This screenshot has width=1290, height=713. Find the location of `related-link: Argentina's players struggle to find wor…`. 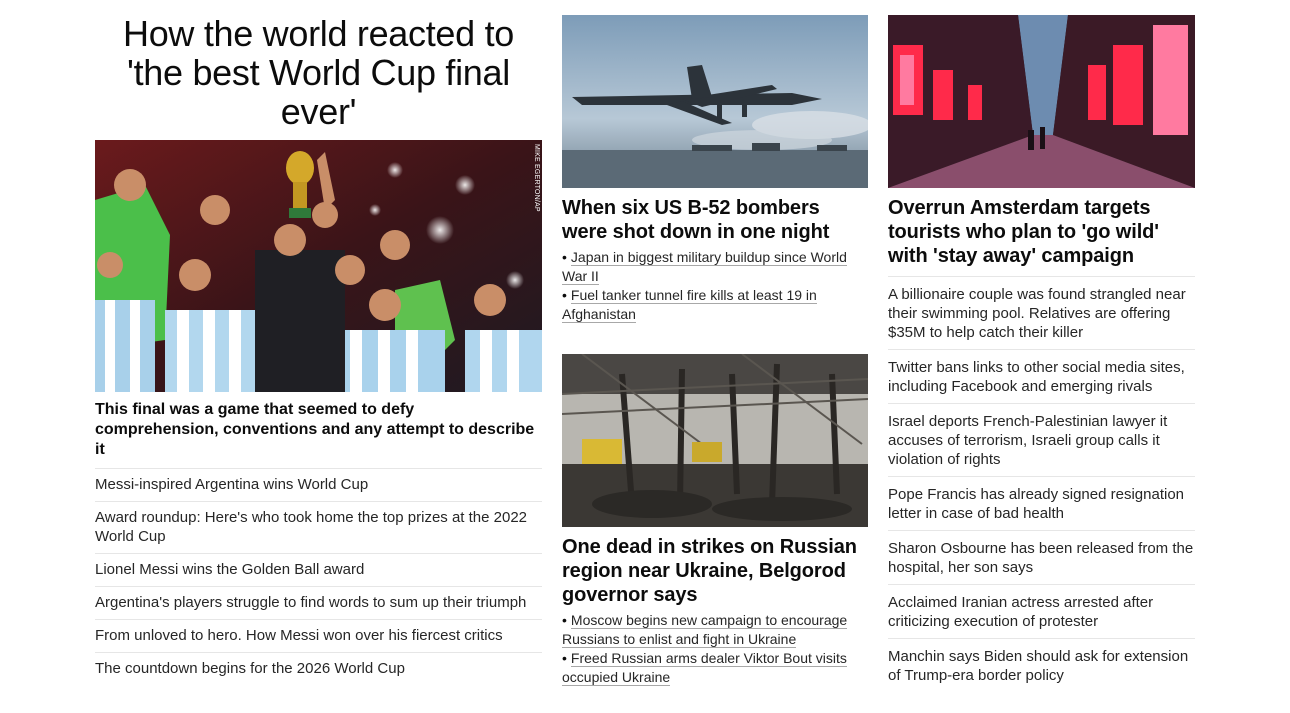

related-link: Argentina's players struggle to find wor… is located at coordinates (318, 603).